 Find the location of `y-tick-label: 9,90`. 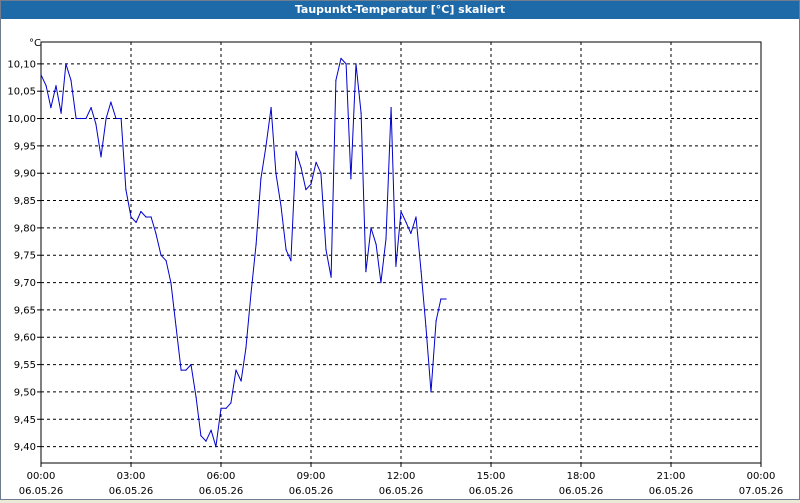

y-tick-label: 9,90 is located at coordinates (25, 174).